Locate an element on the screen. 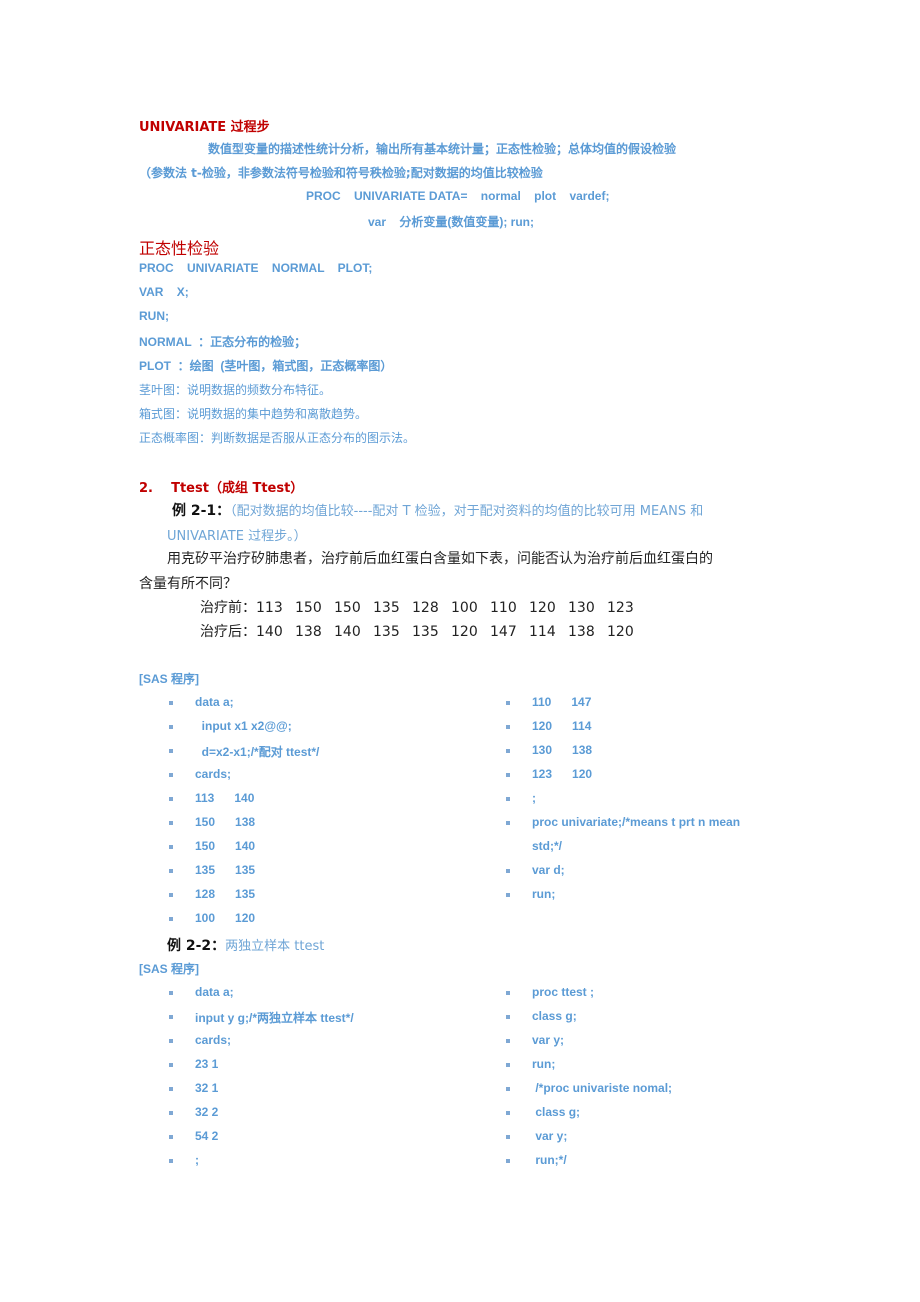 The image size is (920, 1302). code-text: 100 120 is located at coordinates (225, 918).